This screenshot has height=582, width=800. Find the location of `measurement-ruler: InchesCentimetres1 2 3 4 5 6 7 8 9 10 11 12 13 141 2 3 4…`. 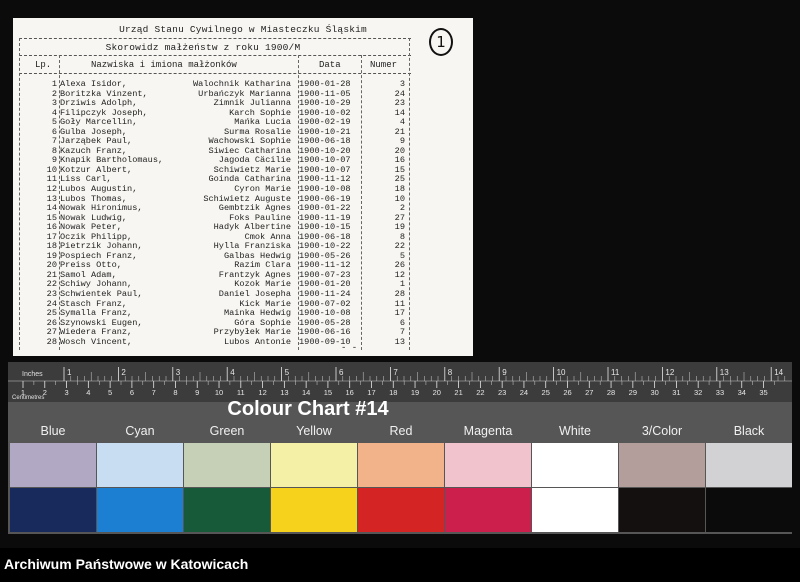

measurement-ruler: InchesCentimetres1 2 3 4 5 6 7 8 9 10 11 12 13 141 2 3 4… is located at coordinates (400, 382).